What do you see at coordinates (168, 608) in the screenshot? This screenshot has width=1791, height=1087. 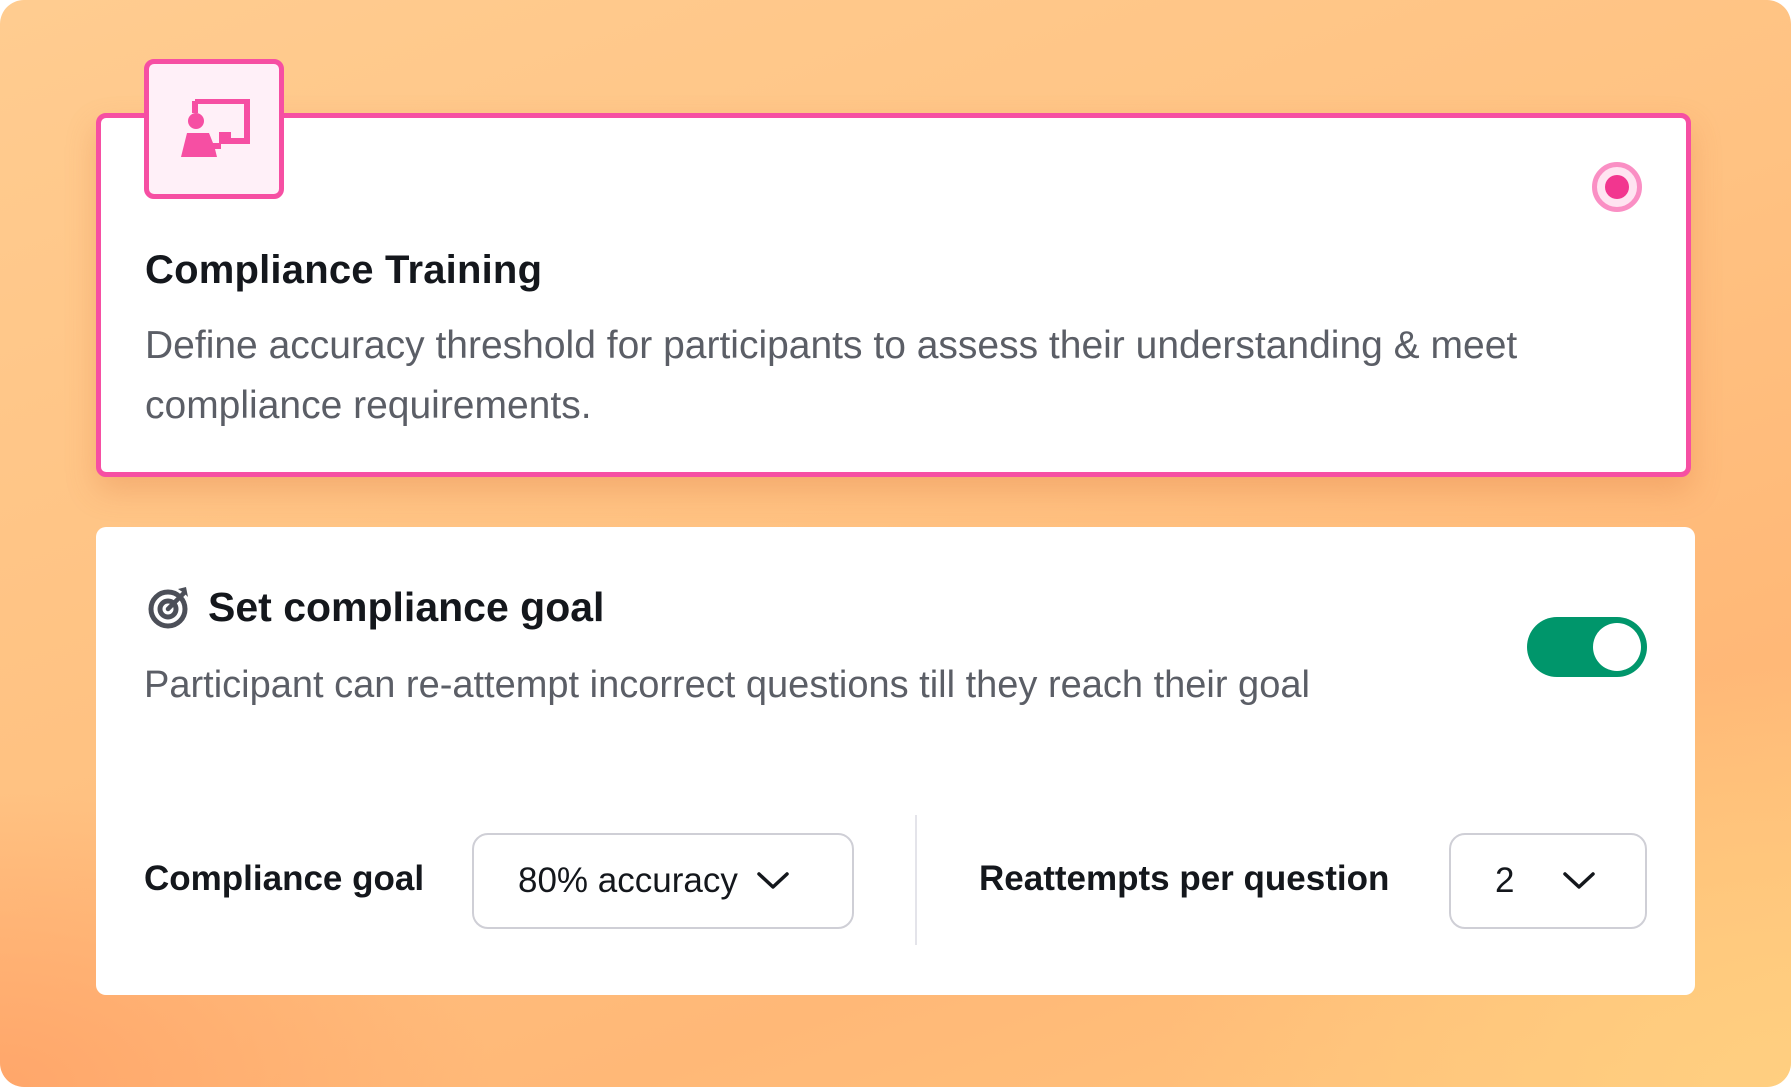 I see `target-icon` at bounding box center [168, 608].